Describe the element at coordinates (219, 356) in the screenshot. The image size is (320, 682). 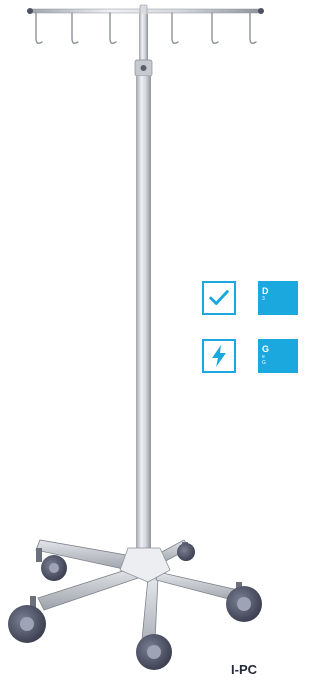
I see `lightning-icon` at that location.